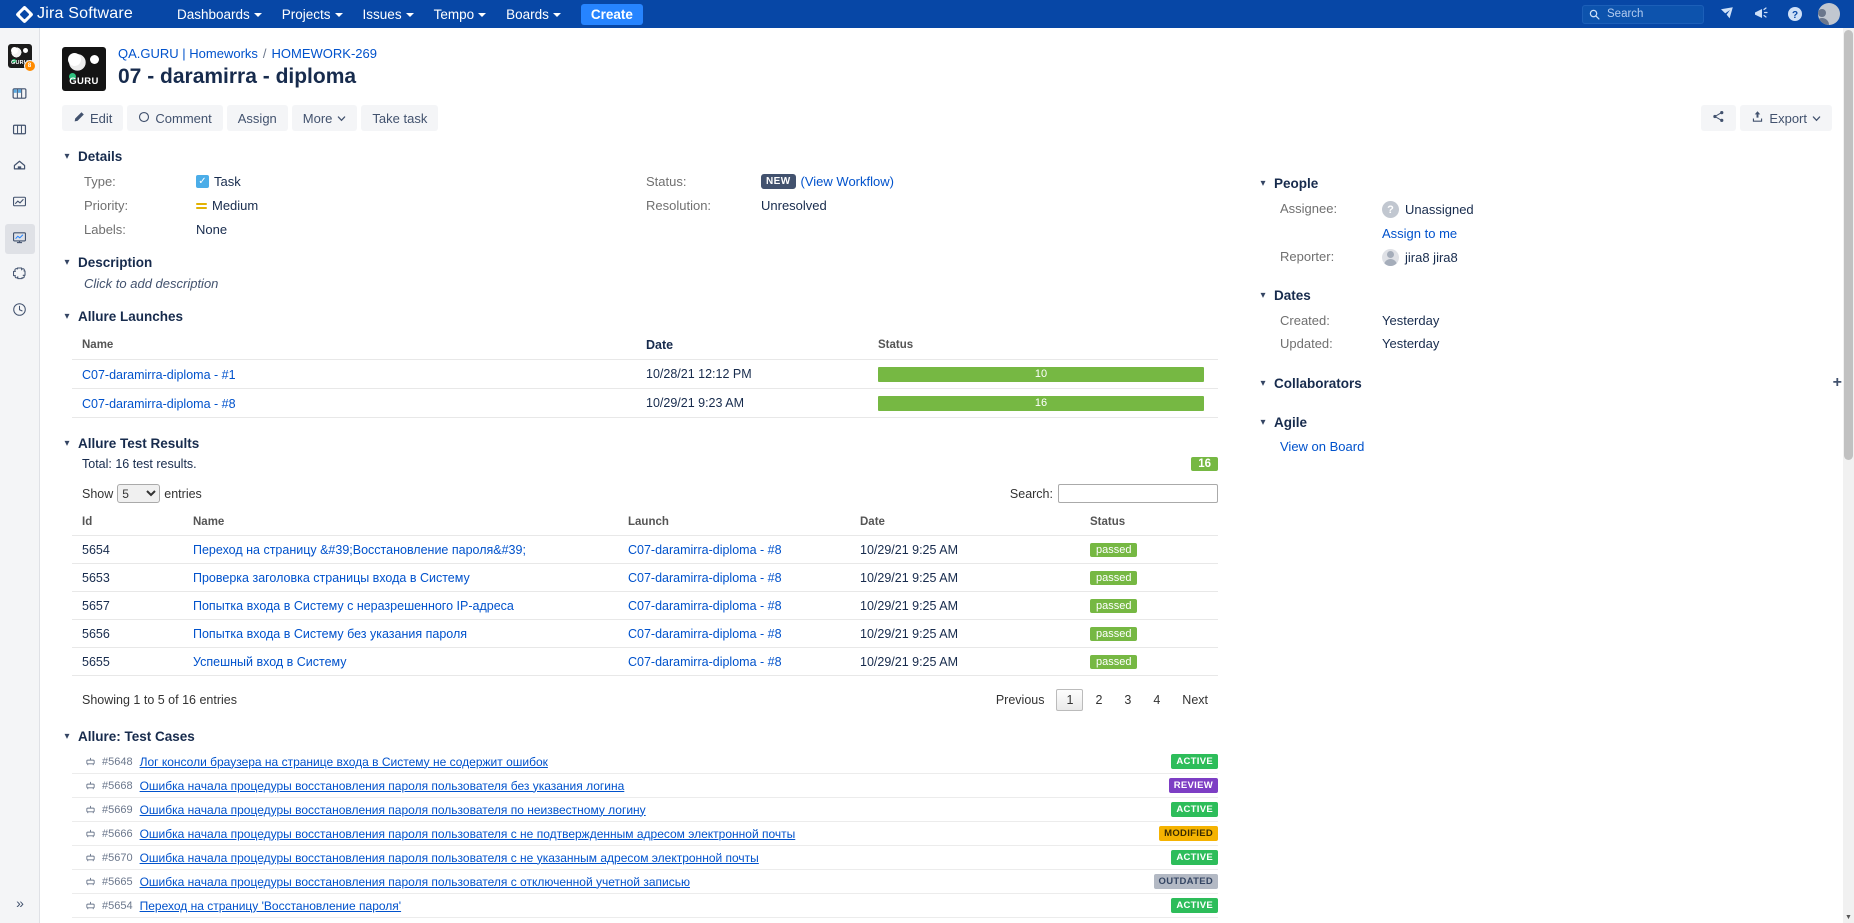 The height and width of the screenshot is (923, 1854). I want to click on scrollbar-thumb, so click(1848, 245).